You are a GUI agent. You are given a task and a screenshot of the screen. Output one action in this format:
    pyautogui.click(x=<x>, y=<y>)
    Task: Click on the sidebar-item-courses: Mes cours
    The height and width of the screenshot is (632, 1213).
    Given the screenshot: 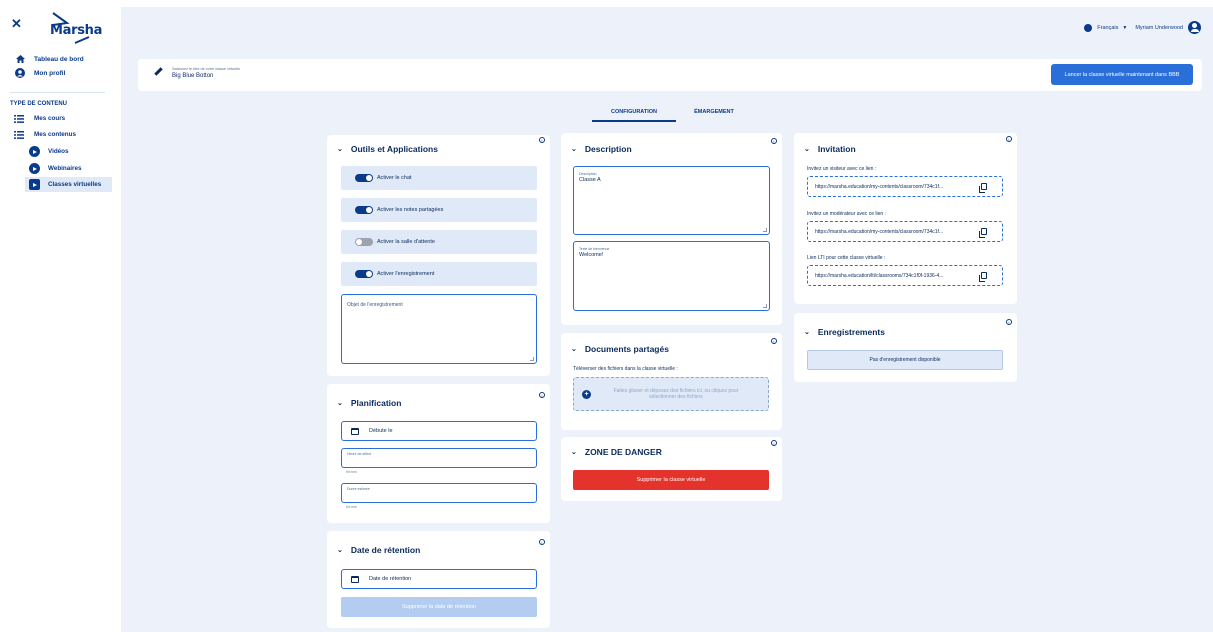 What is the action you would take?
    pyautogui.click(x=39, y=118)
    